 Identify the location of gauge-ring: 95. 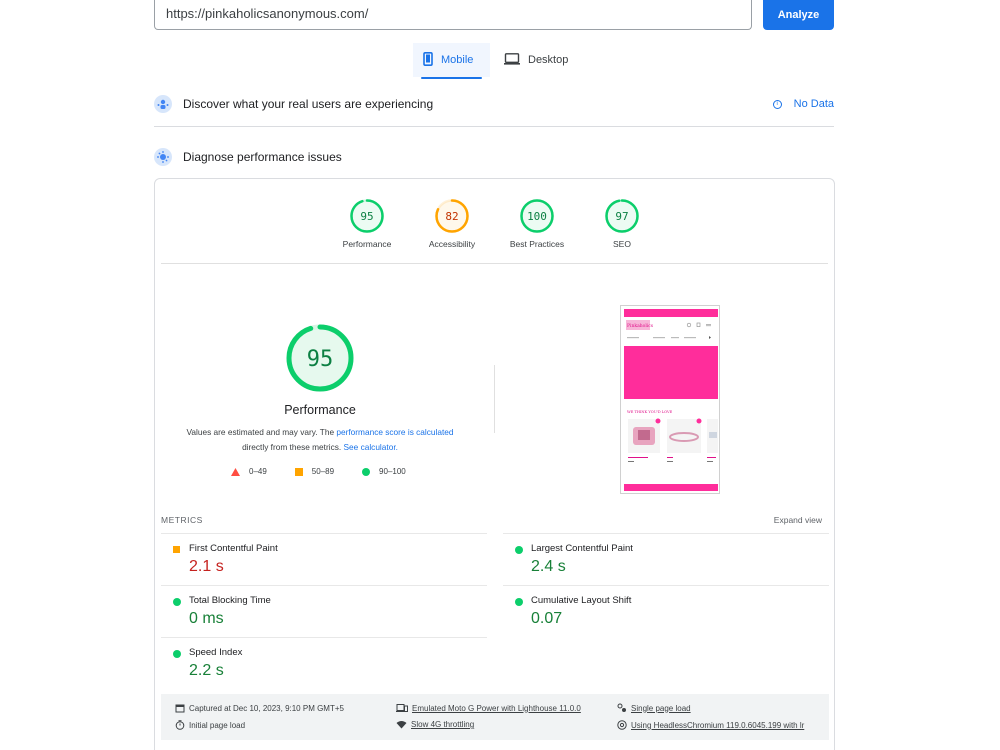
(367, 216).